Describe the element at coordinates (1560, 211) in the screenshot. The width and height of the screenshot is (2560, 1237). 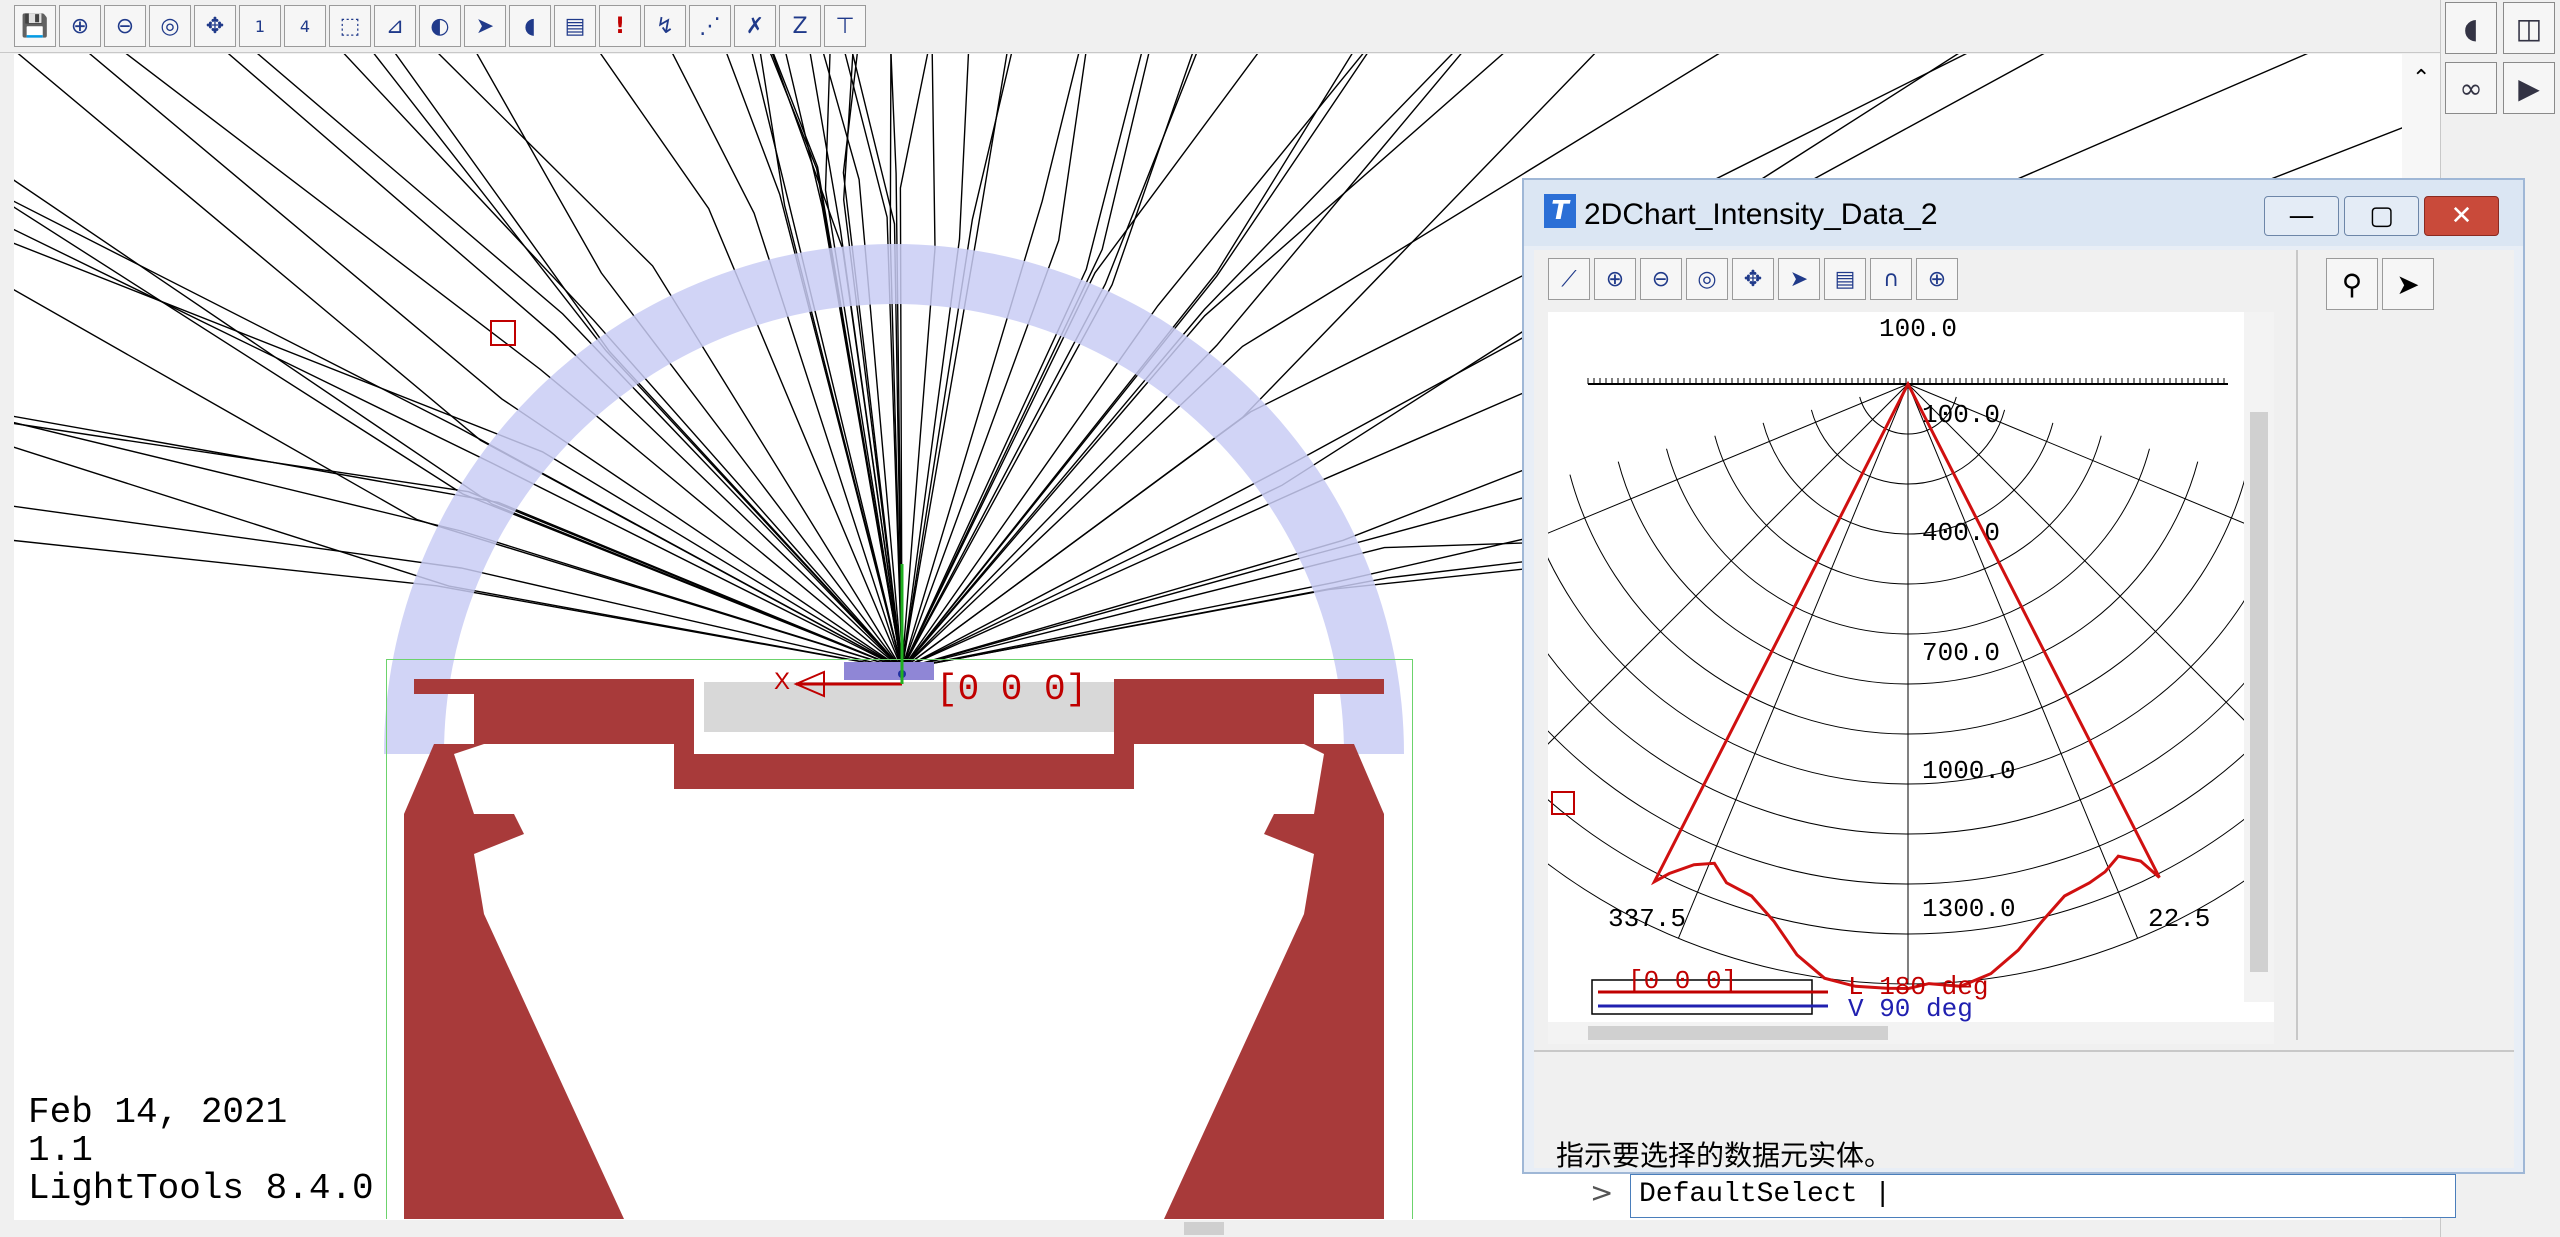
I see `app-logo-icon: T` at that location.